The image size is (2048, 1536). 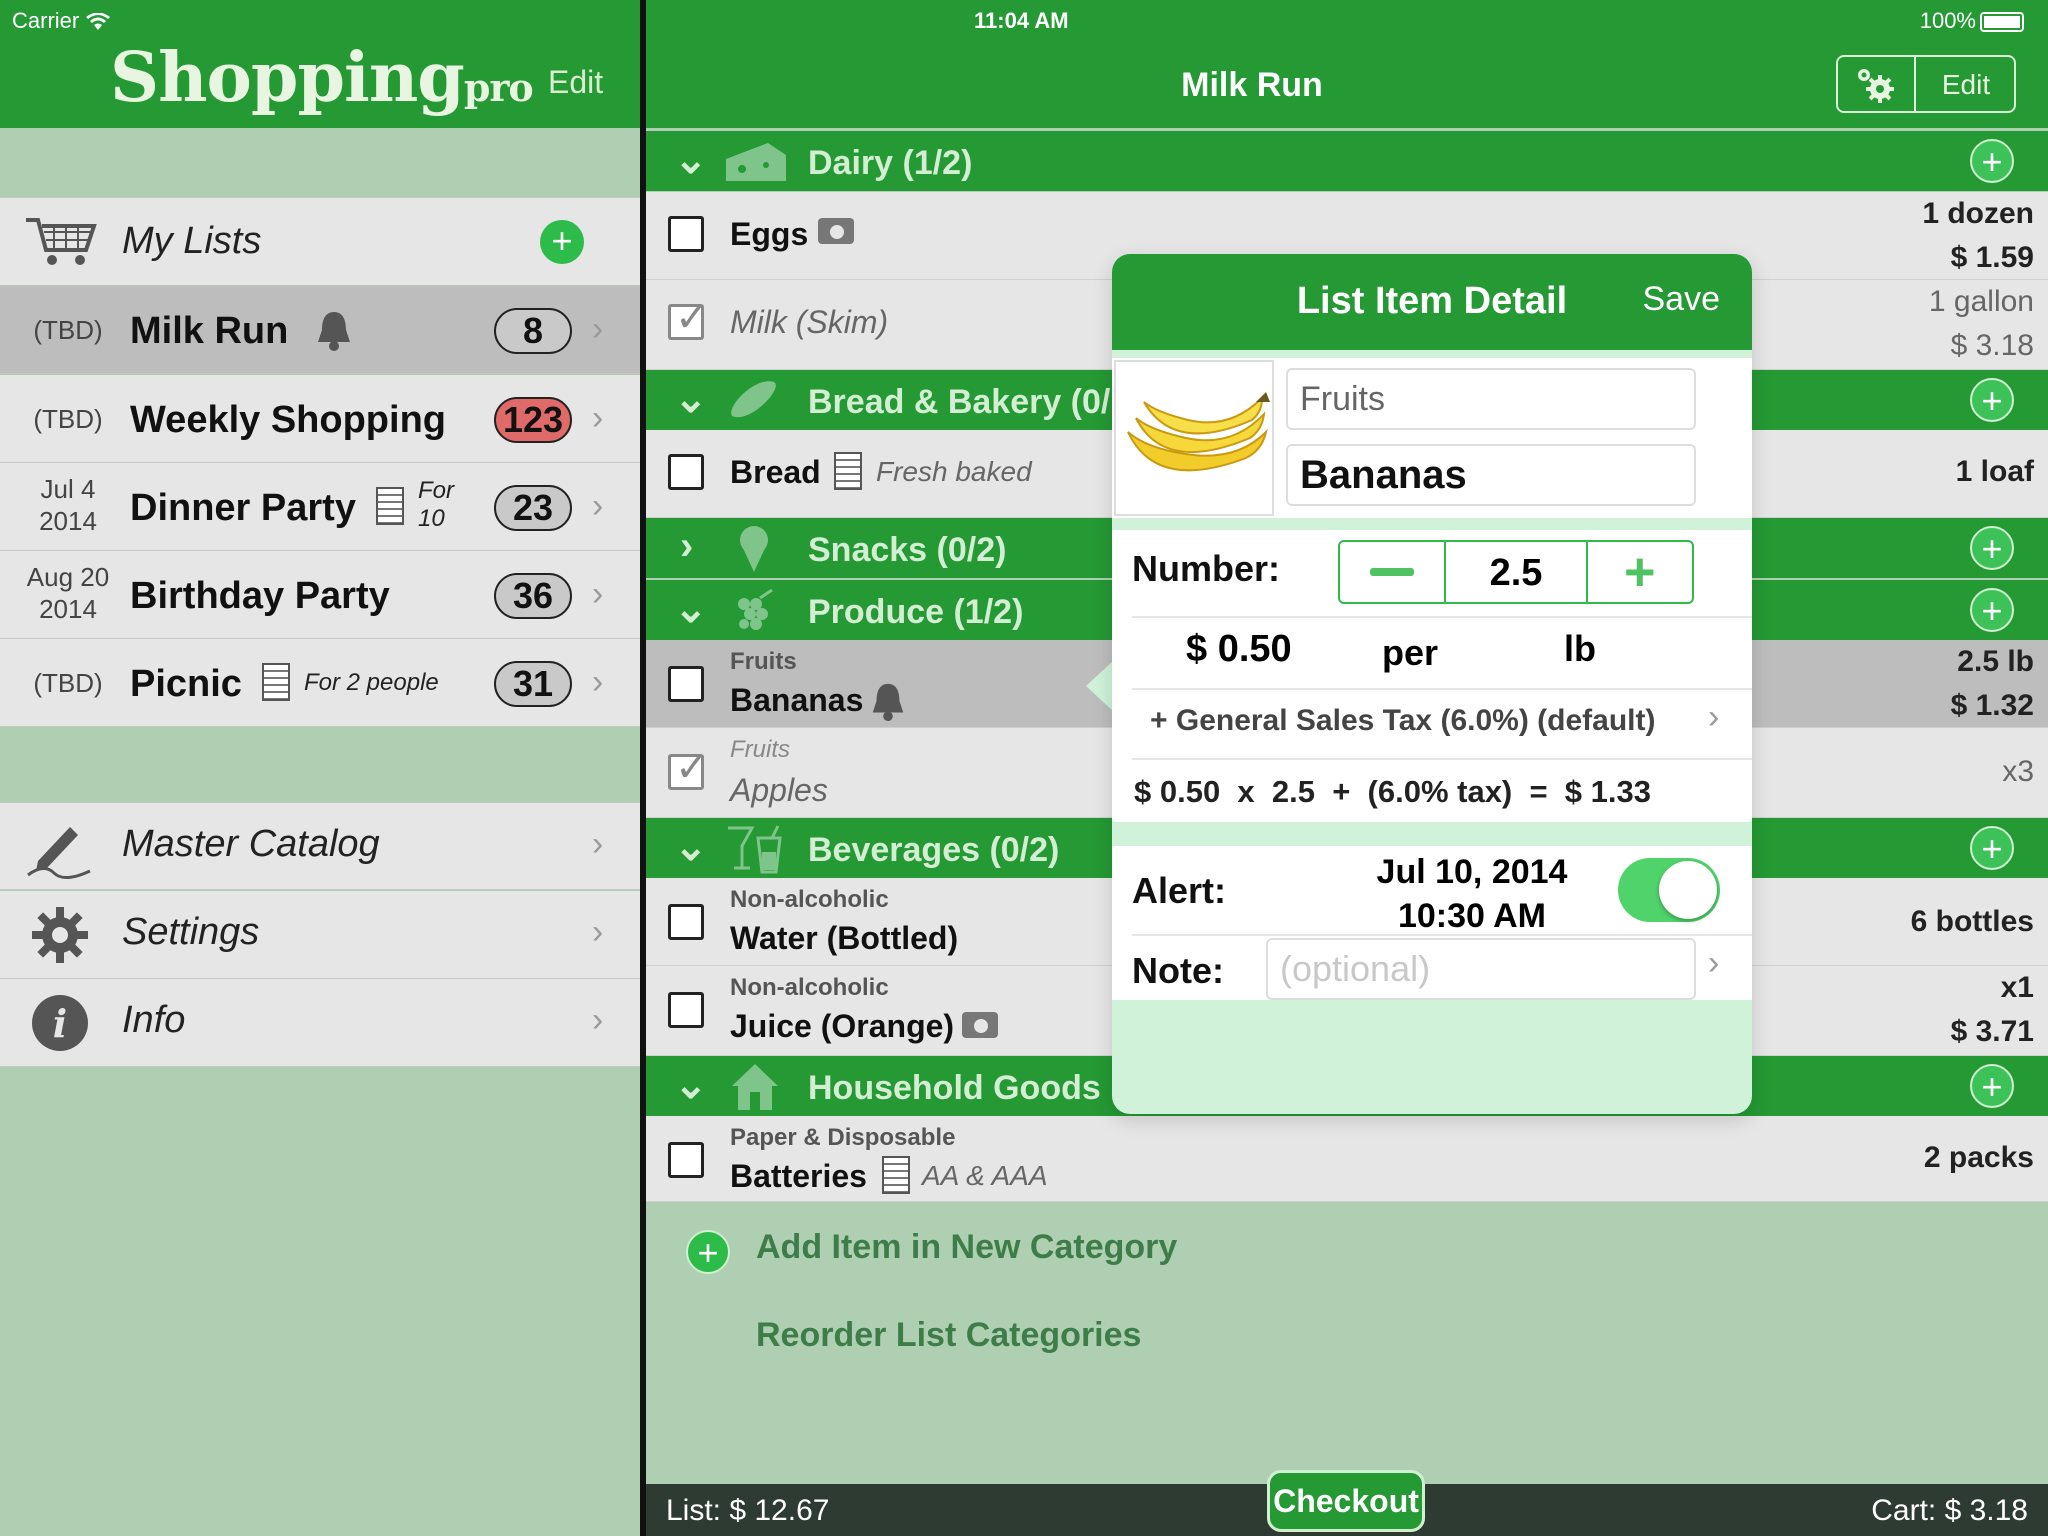 I want to click on item-quantity: 2.5 lb $ 1.32, so click(x=1992, y=683).